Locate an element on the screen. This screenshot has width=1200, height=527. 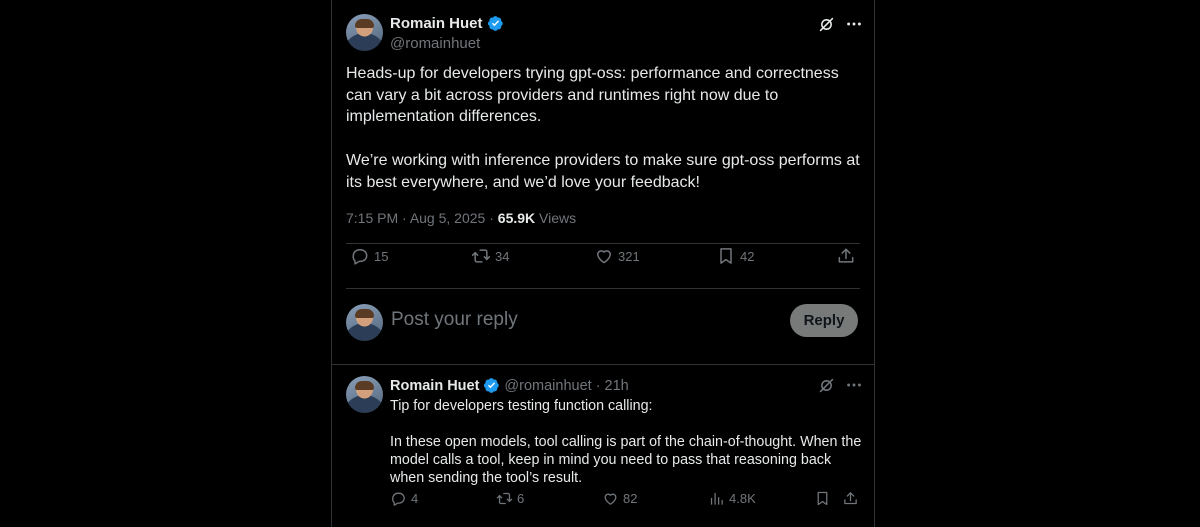
bookmark-count: 42 is located at coordinates (747, 256).